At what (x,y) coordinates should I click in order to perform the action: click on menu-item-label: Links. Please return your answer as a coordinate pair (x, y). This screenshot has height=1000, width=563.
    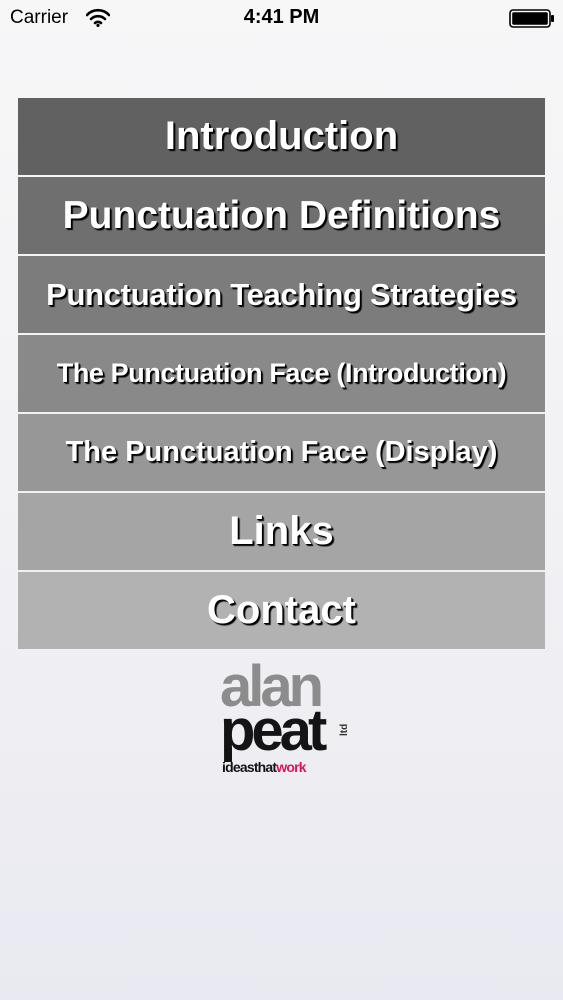
    Looking at the image, I should click on (281, 531).